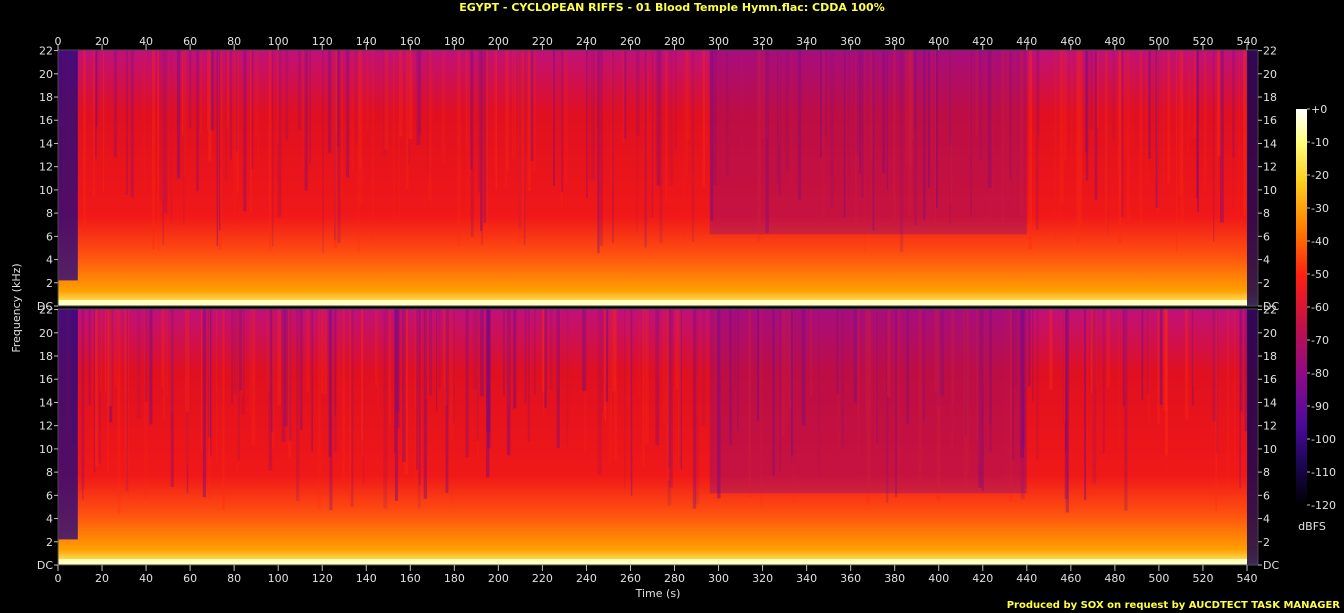 The width and height of the screenshot is (1344, 613). Describe the element at coordinates (46, 74) in the screenshot. I see `y-tick-label-left: 20` at that location.